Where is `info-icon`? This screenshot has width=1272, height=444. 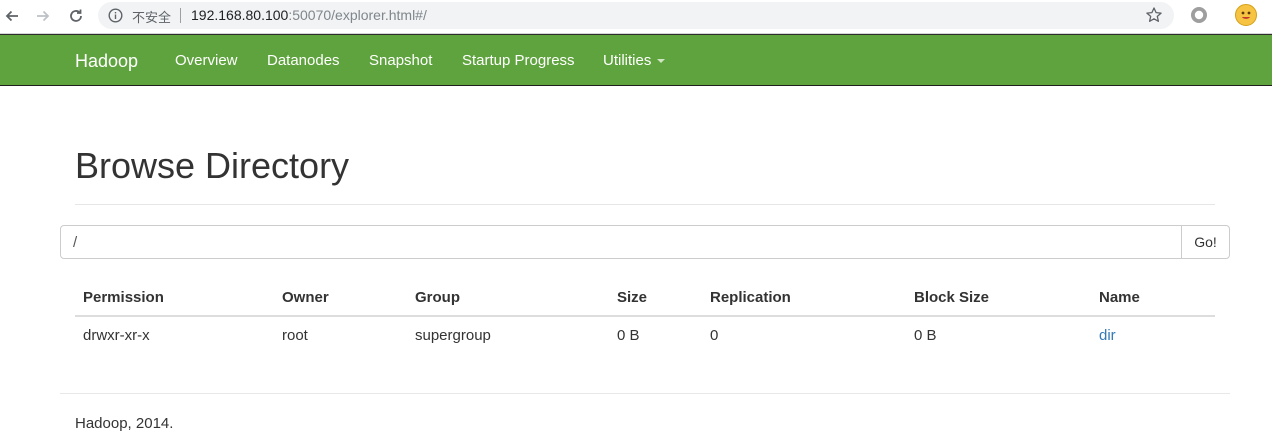 info-icon is located at coordinates (115, 15).